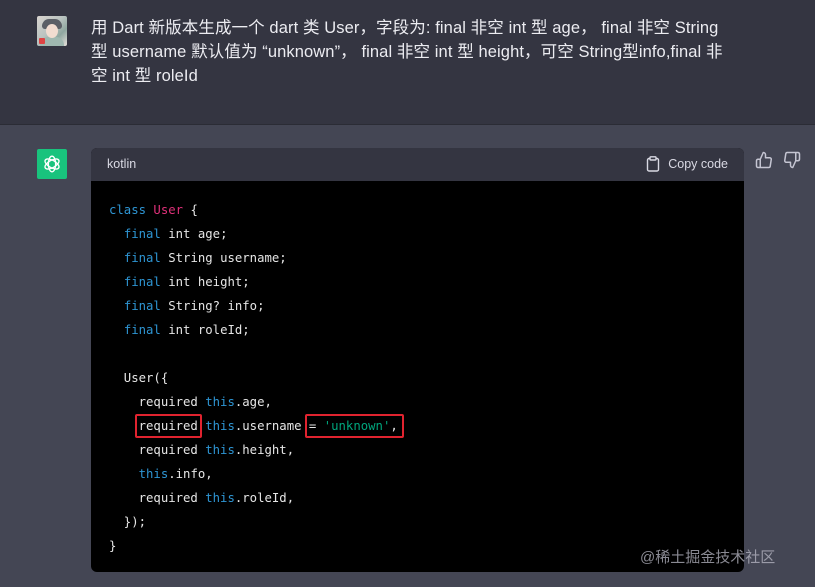 Image resolution: width=815 pixels, height=587 pixels. What do you see at coordinates (764, 160) in the screenshot?
I see `thumbs-up-icon` at bounding box center [764, 160].